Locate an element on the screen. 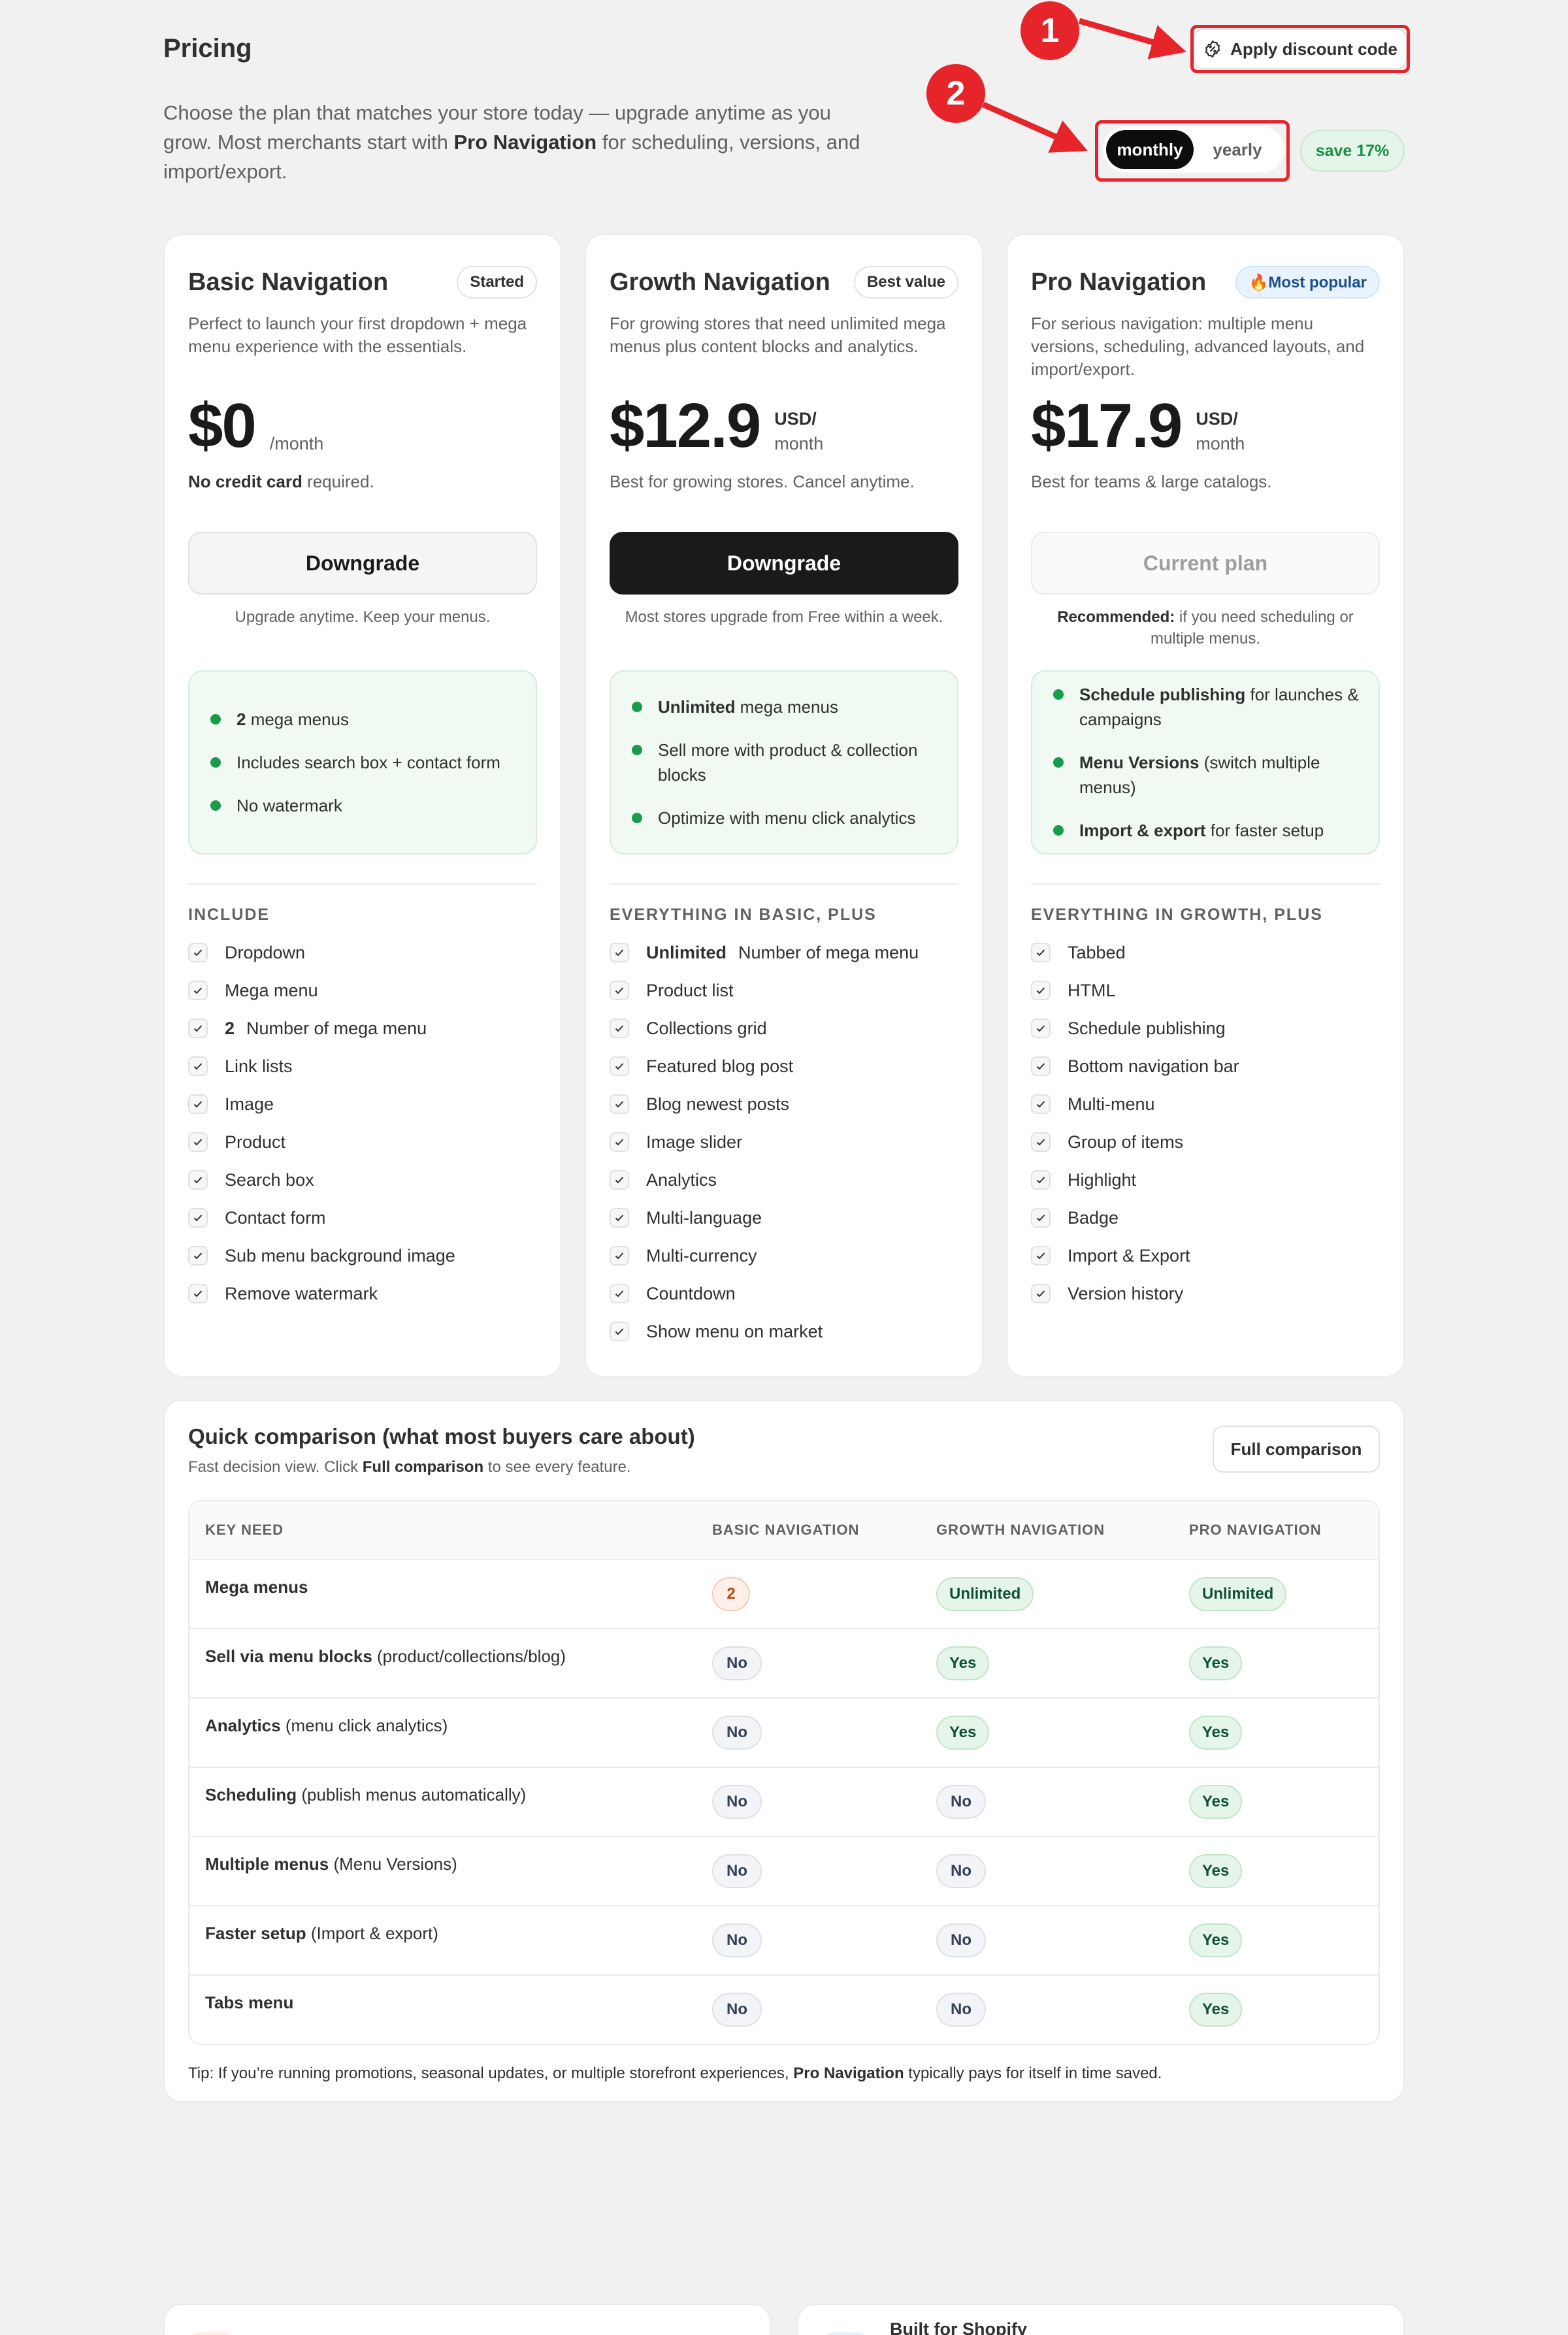 The image size is (1568, 2335). feature-item: Countdown is located at coordinates (784, 1294).